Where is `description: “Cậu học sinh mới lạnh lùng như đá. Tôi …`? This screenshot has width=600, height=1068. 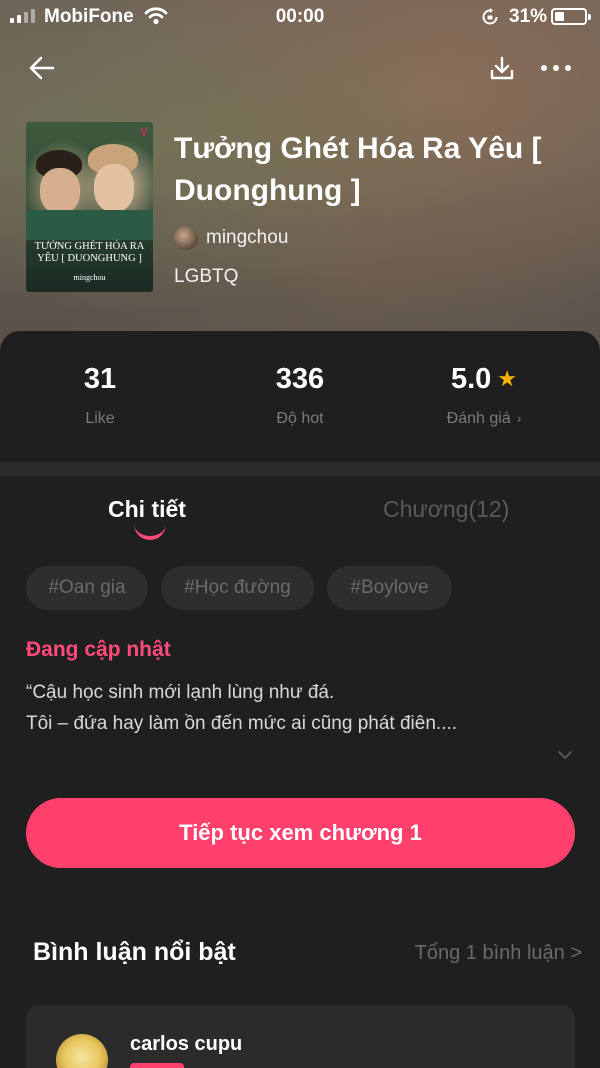
description: “Cậu học sinh mới lạnh lùng như đá. Tôi … is located at coordinates (301, 708).